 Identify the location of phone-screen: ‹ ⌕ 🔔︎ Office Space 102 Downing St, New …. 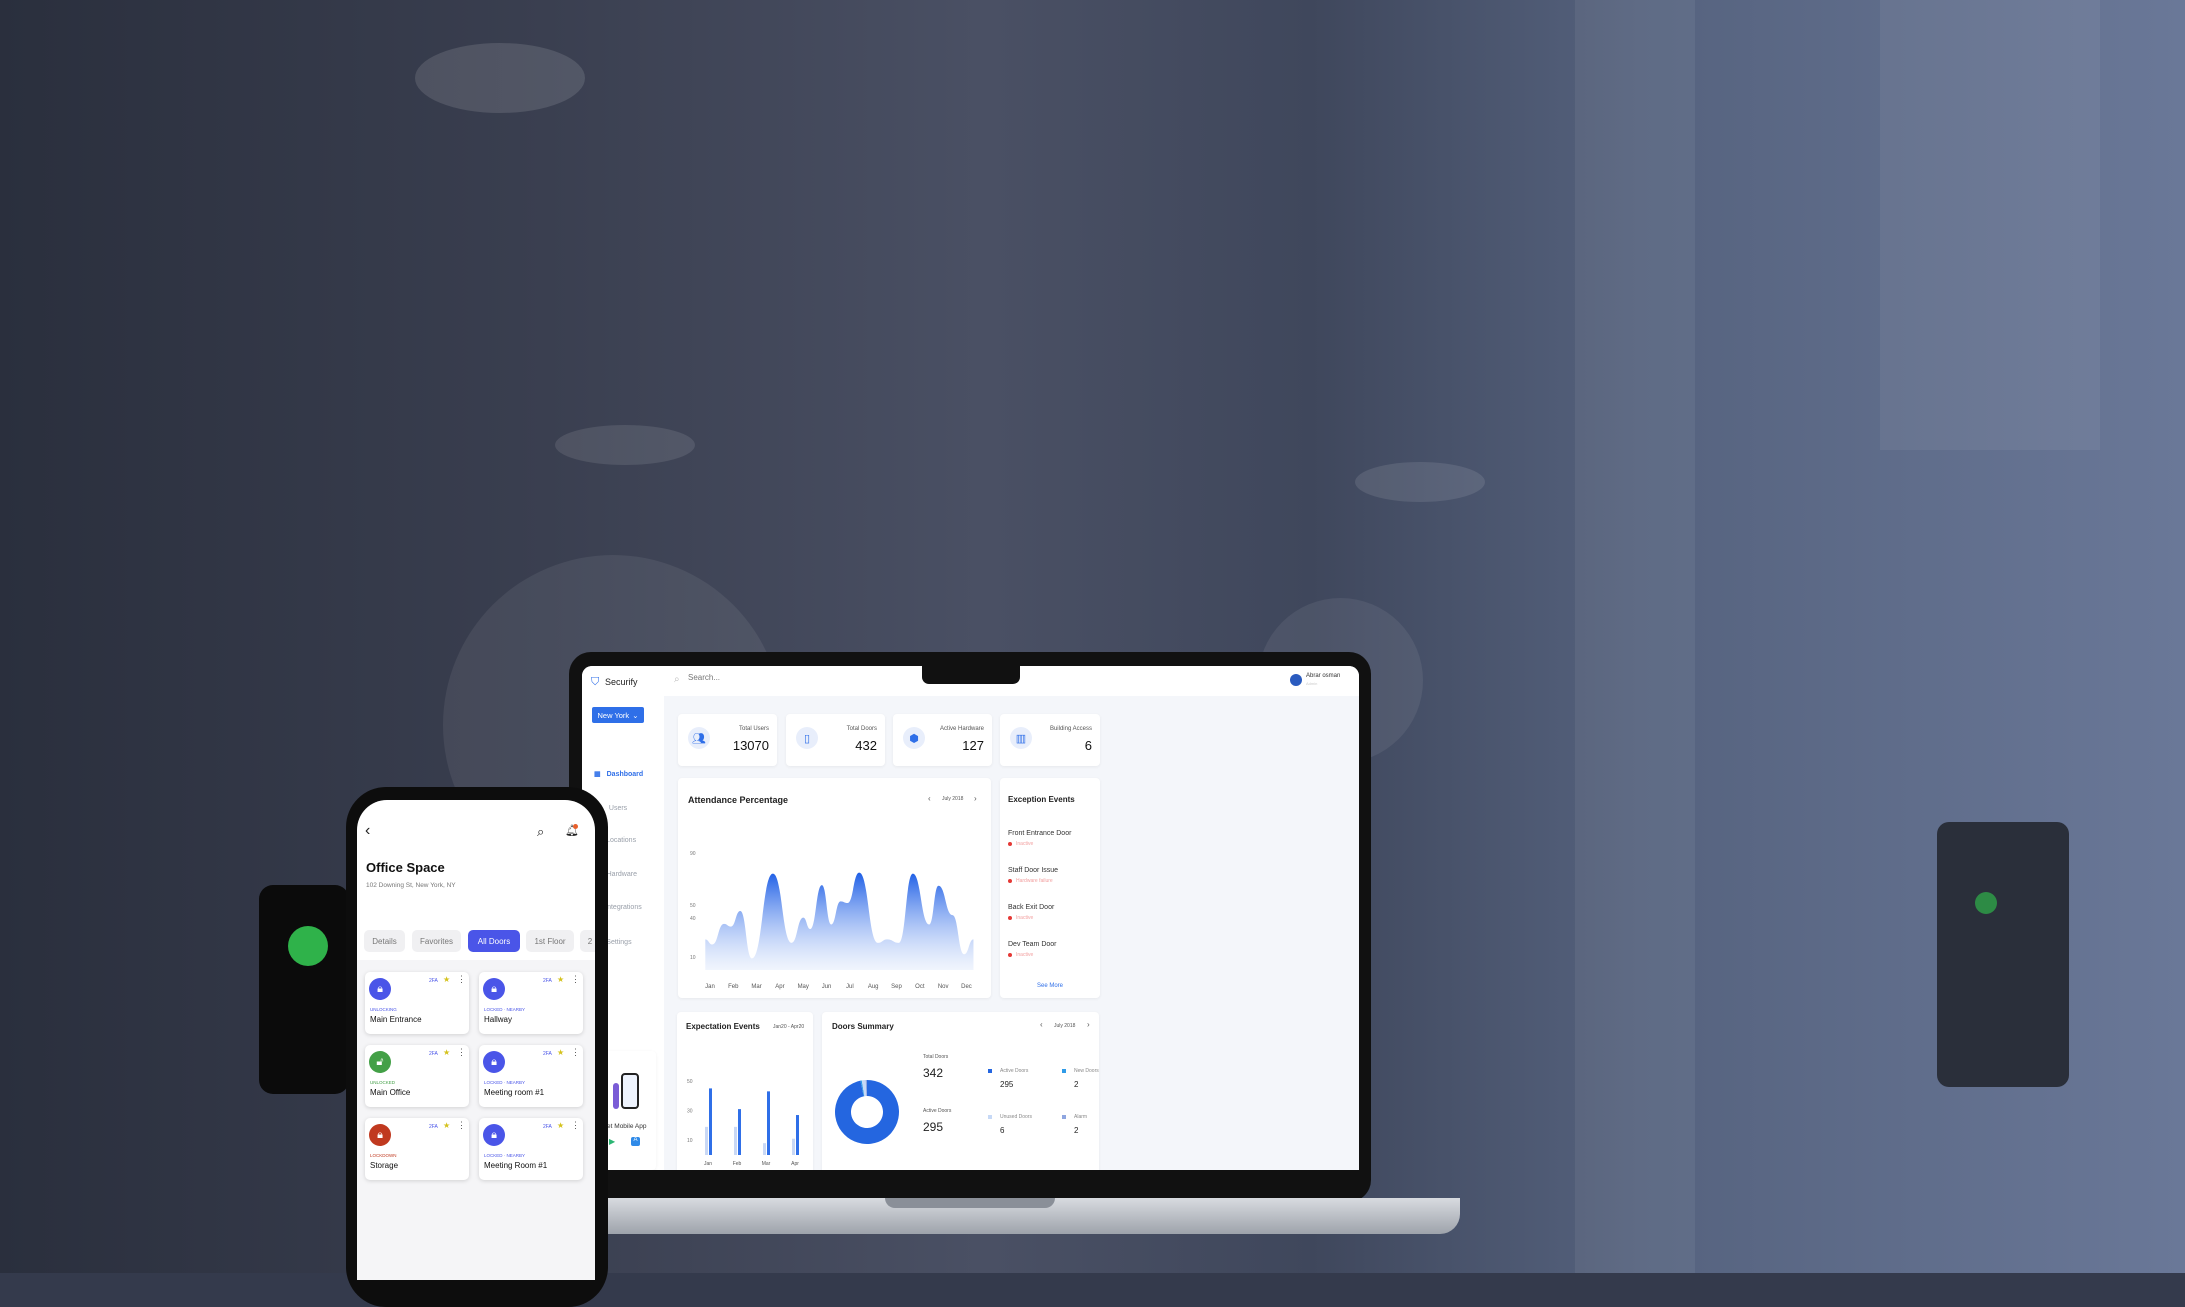
(476, 1040).